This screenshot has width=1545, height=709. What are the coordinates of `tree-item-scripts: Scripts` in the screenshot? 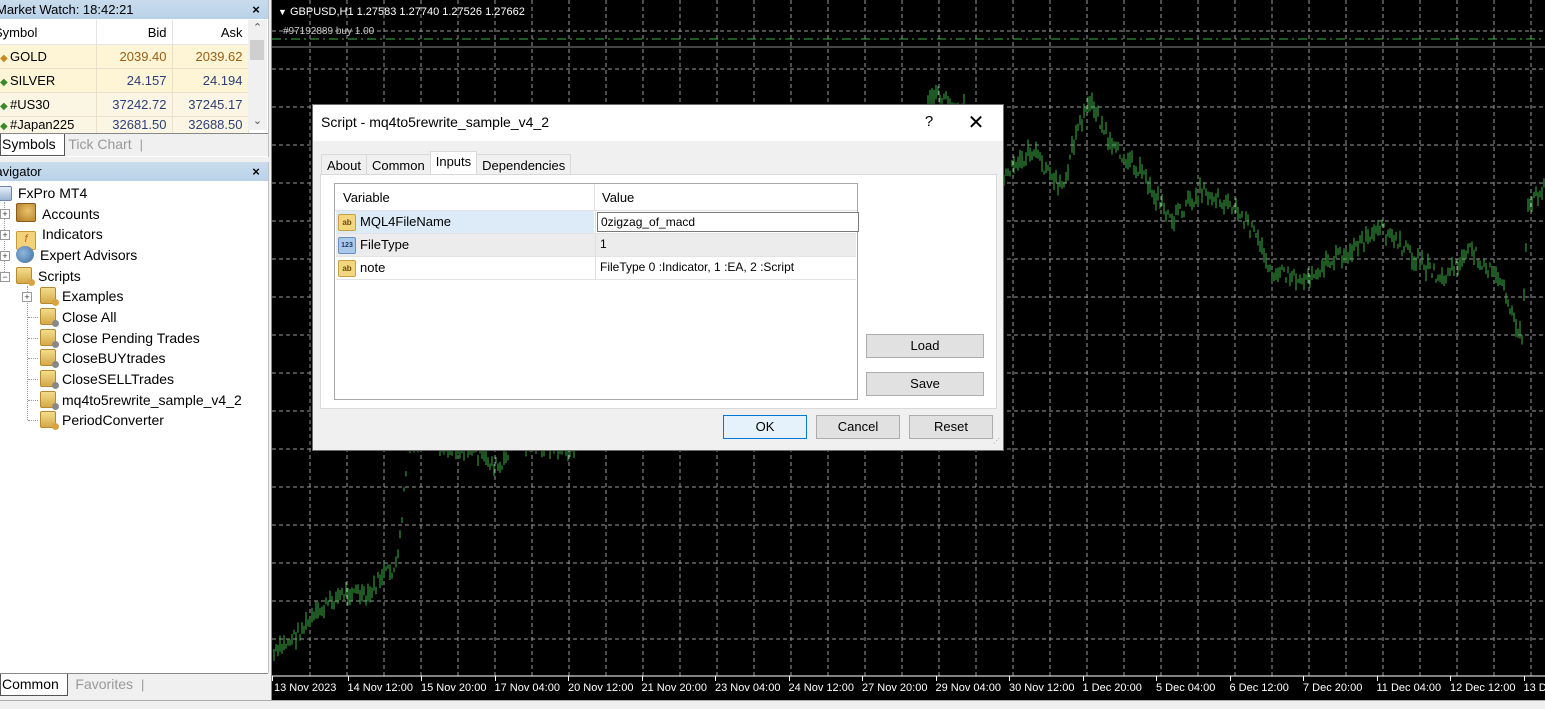 It's located at (48, 276).